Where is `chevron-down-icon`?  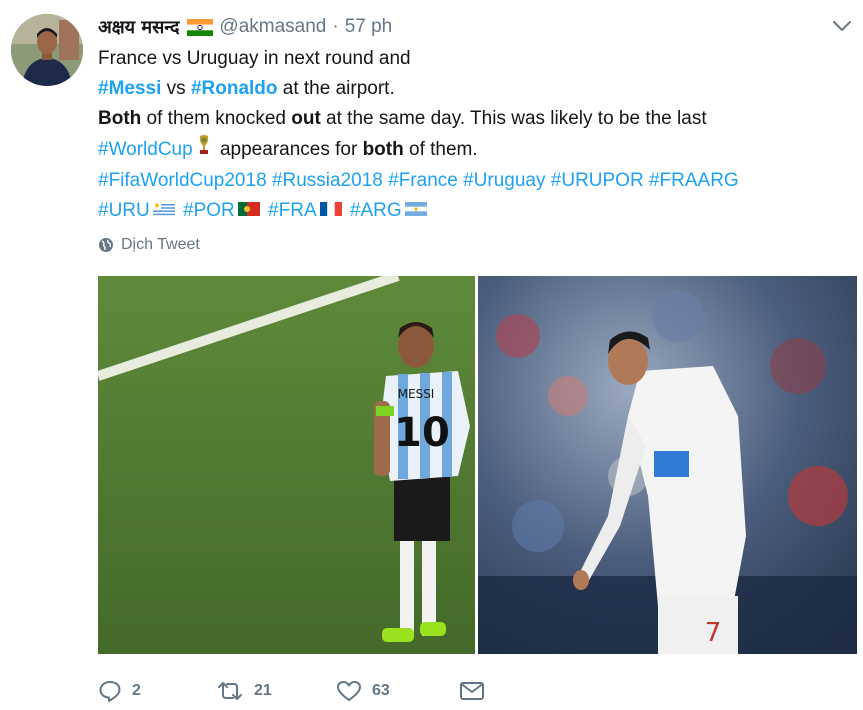 chevron-down-icon is located at coordinates (842, 26).